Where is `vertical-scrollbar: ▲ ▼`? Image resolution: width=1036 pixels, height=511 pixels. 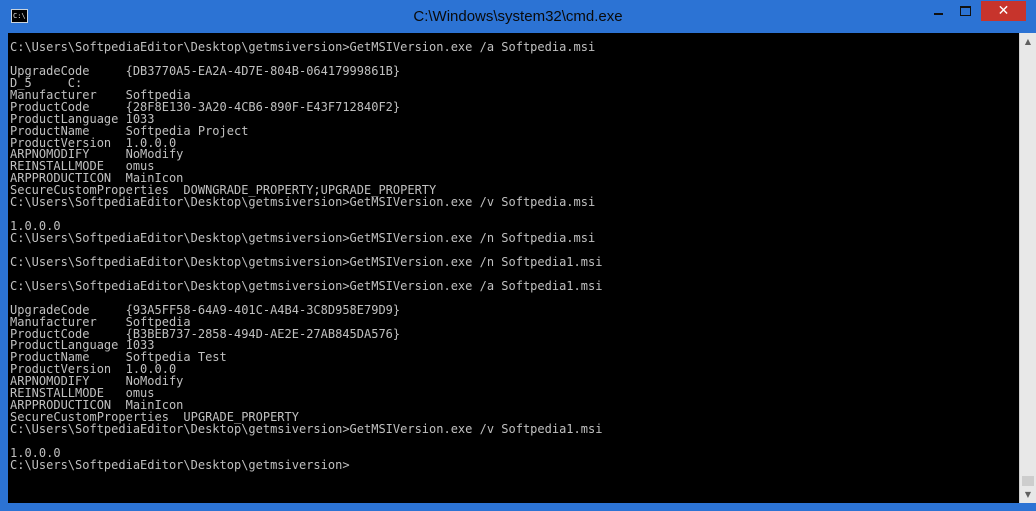
vertical-scrollbar: ▲ ▼ is located at coordinates (1027, 268).